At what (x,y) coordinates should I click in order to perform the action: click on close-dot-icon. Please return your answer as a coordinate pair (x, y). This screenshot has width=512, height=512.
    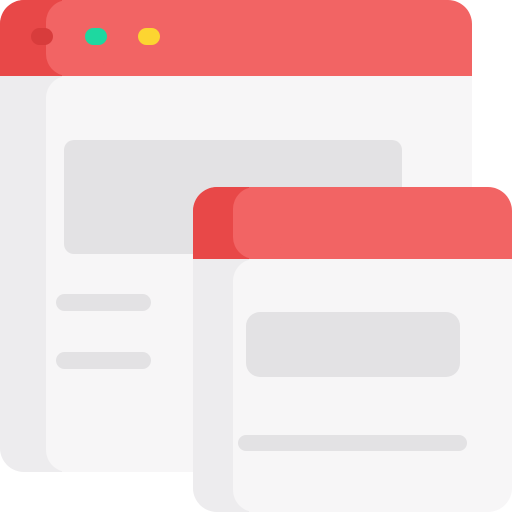
    Looking at the image, I should click on (42, 36).